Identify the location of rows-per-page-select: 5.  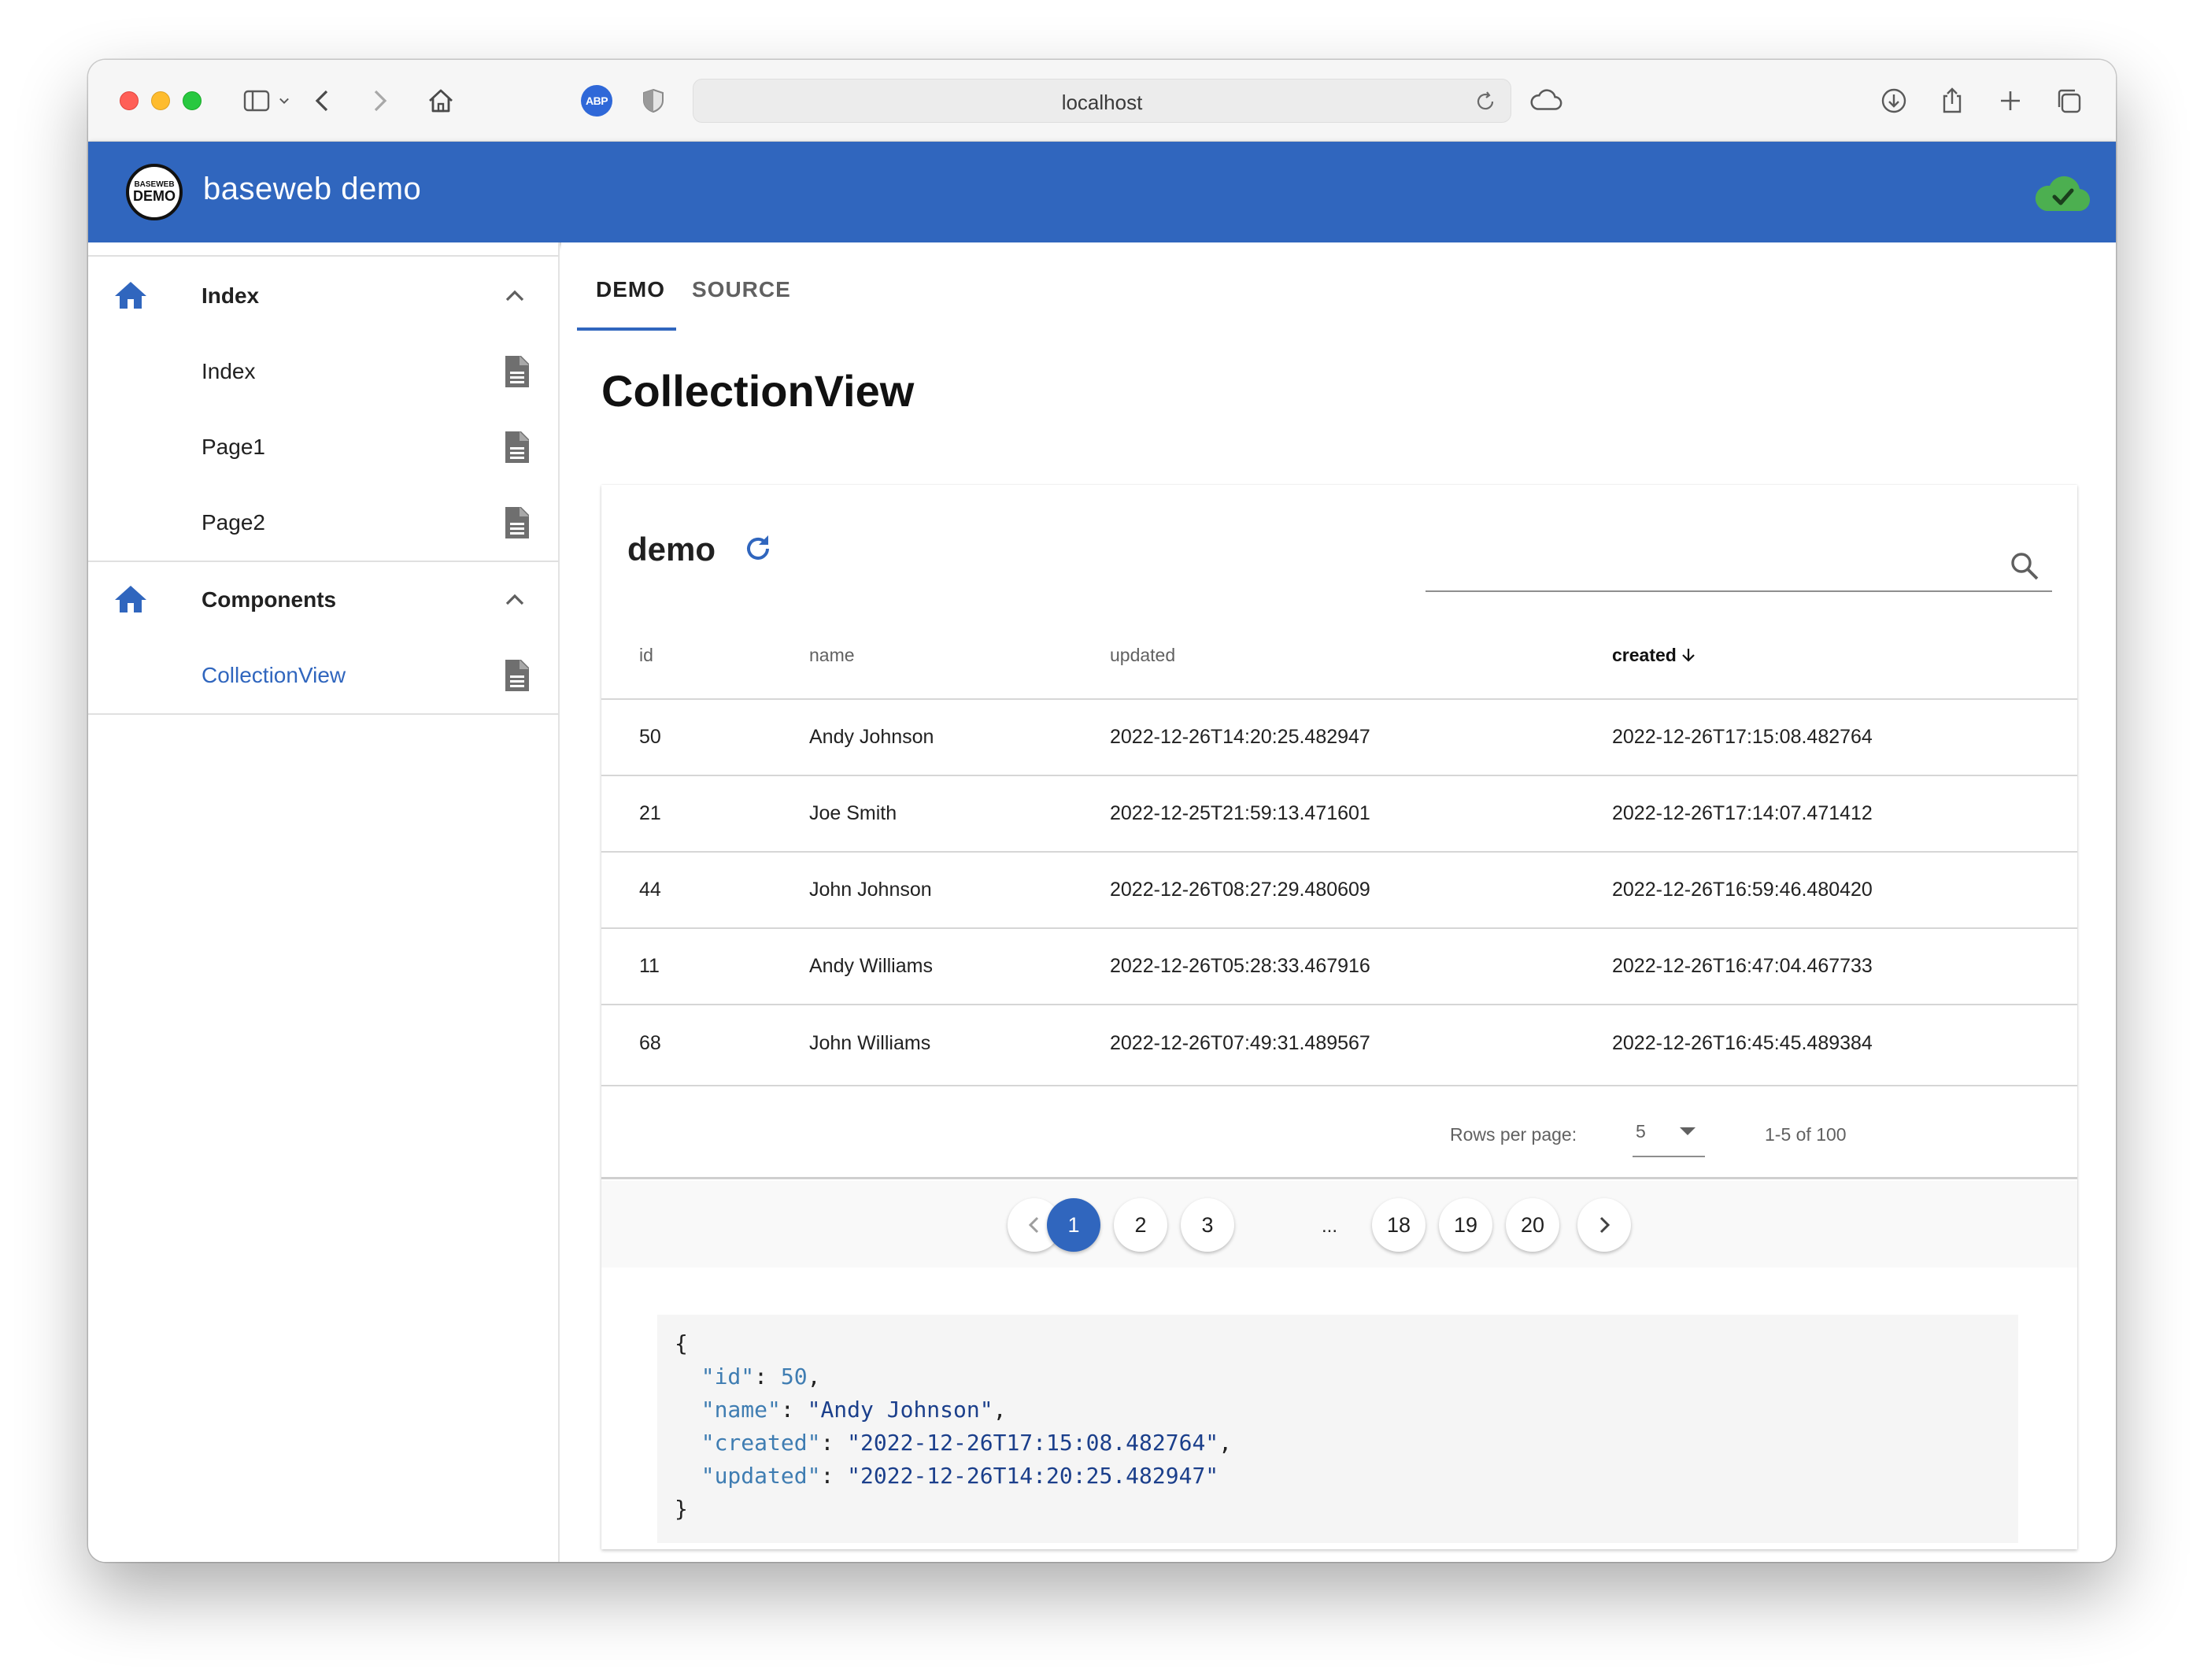
(1669, 1133).